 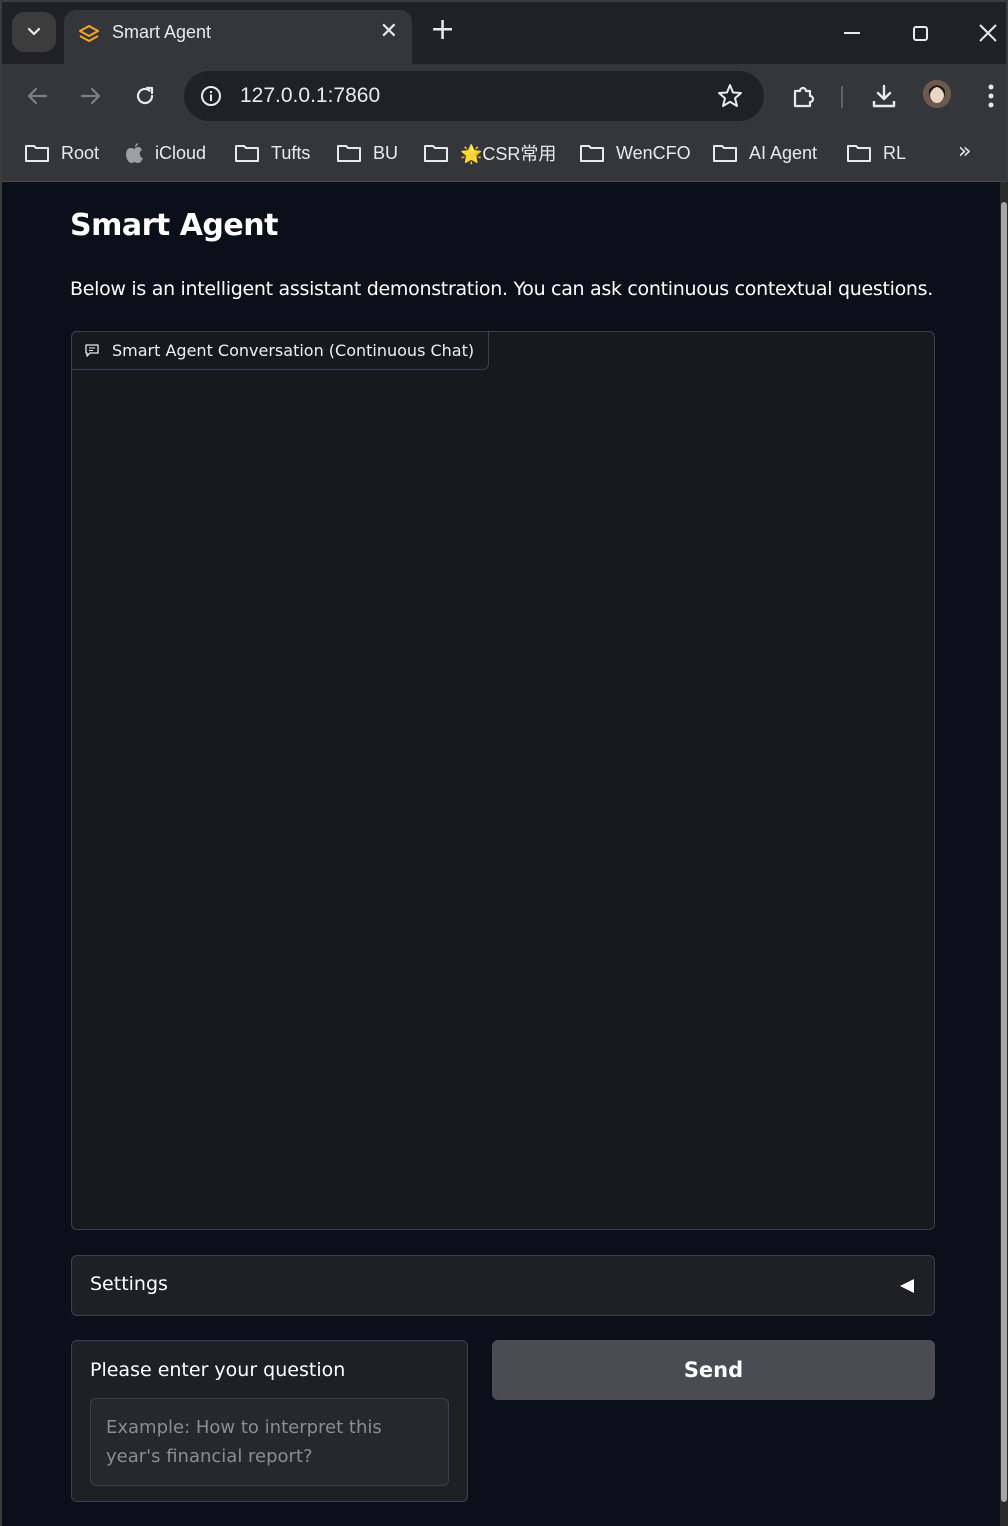 What do you see at coordinates (89, 33) in the screenshot?
I see `gradio-favicon-icon` at bounding box center [89, 33].